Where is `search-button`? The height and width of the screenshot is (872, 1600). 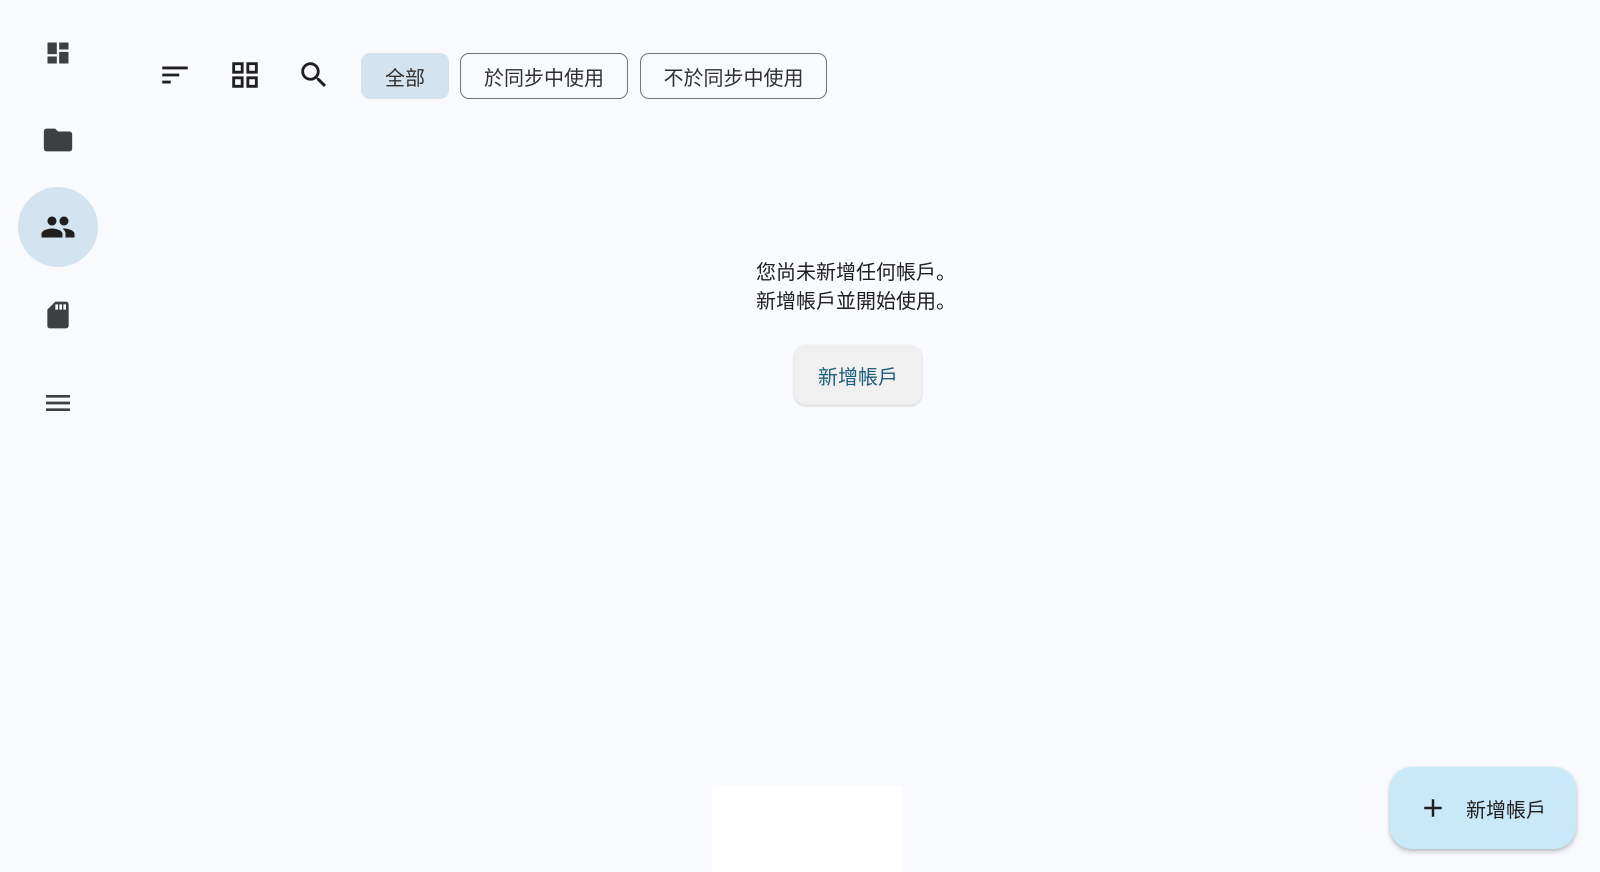 search-button is located at coordinates (314, 75).